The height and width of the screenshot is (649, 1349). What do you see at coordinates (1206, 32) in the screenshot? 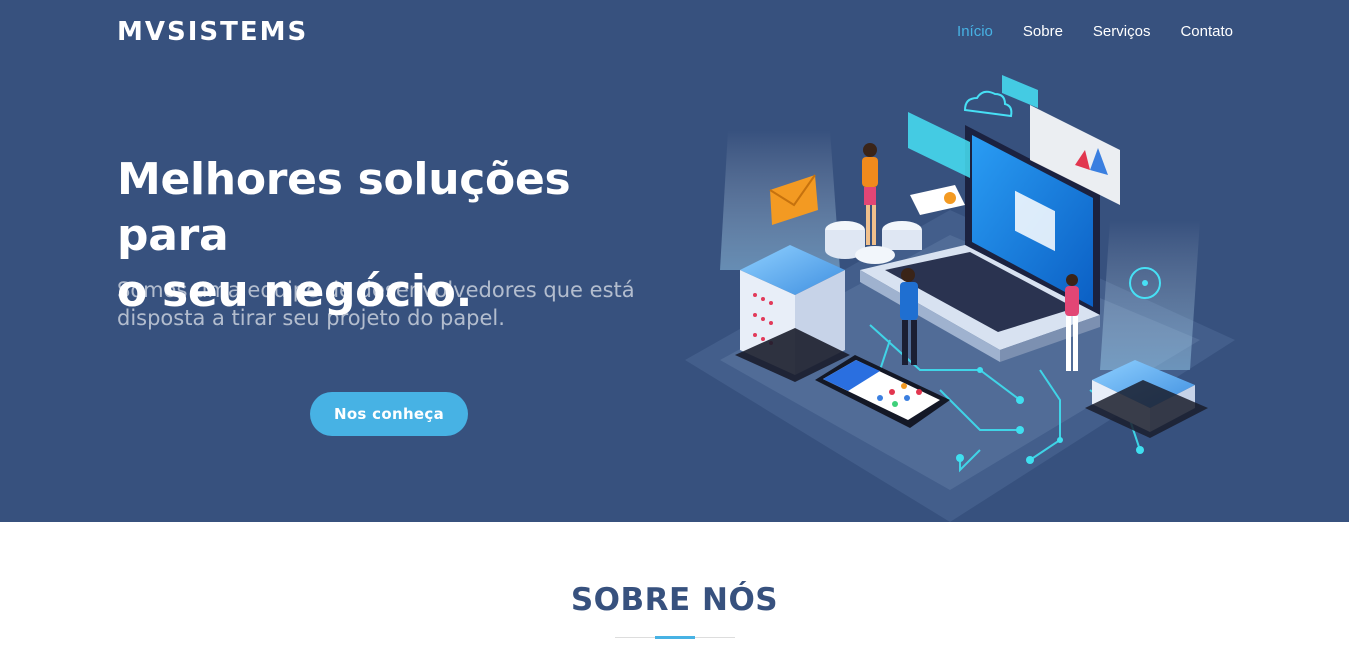
I see `nav-link-contato: Contato` at bounding box center [1206, 32].